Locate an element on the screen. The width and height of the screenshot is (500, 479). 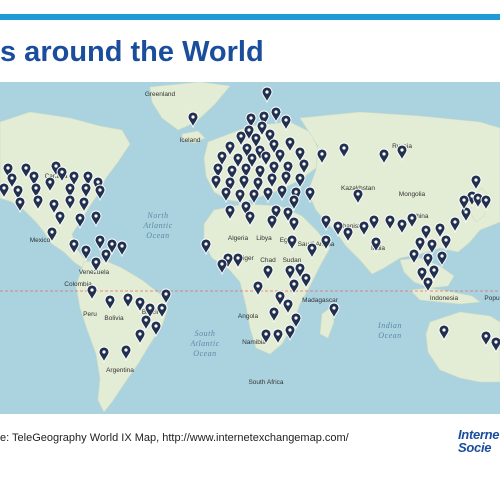
logo-line-2: Socie is located at coordinates (475, 447).